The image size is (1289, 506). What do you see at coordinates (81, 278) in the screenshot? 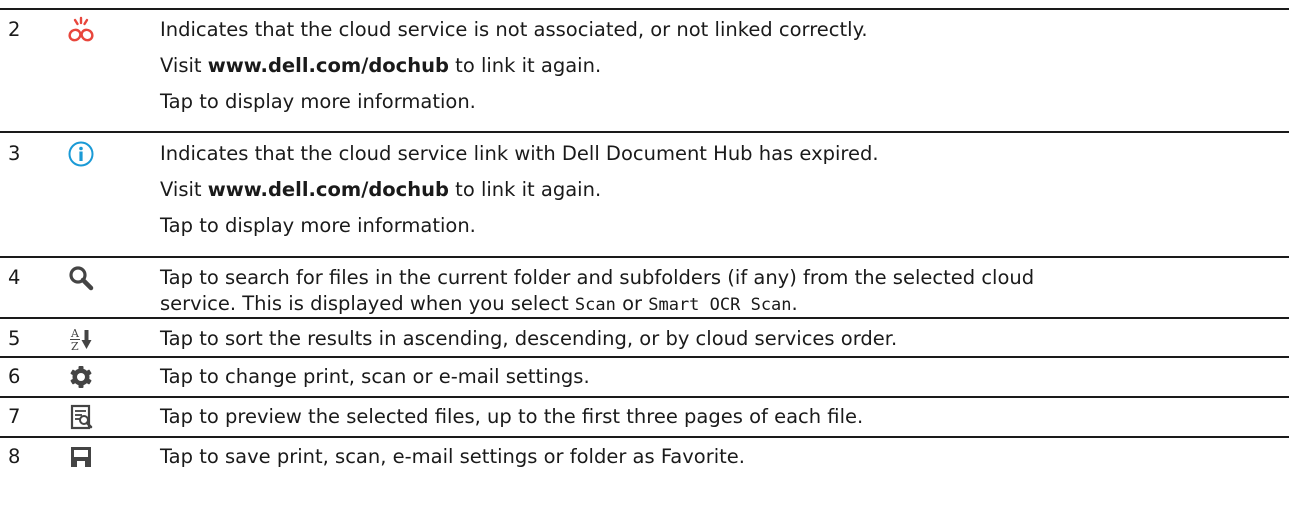
I see `search-icon` at bounding box center [81, 278].